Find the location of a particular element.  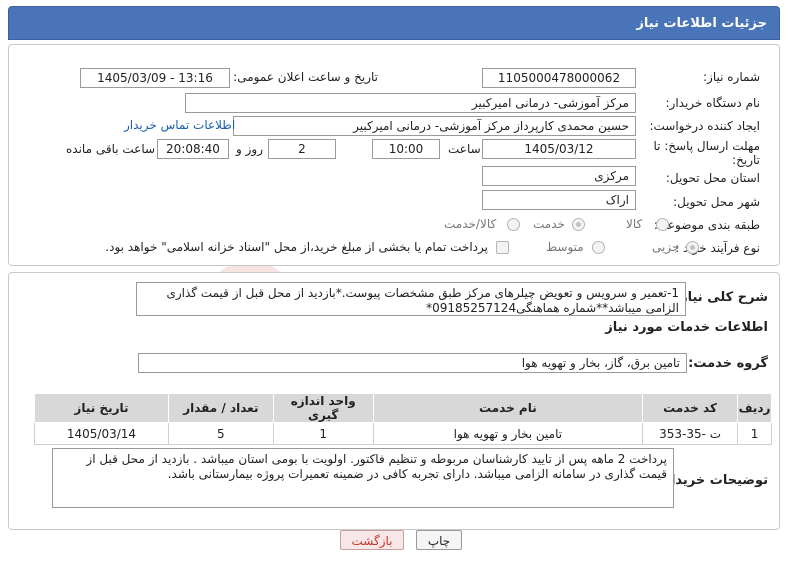

buyer-contact-link: اطلاعات تماس خریدار is located at coordinates (179, 125).